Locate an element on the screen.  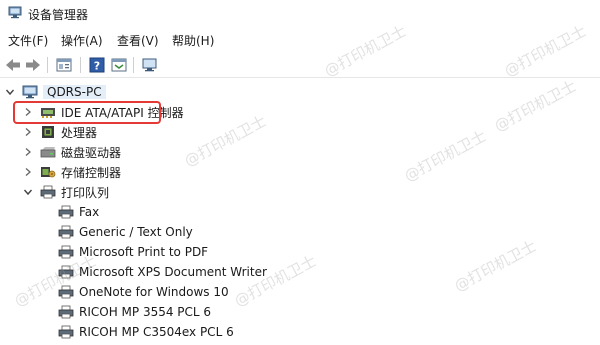
print-queue-item-label: Generic / Text Only is located at coordinates (136, 232).